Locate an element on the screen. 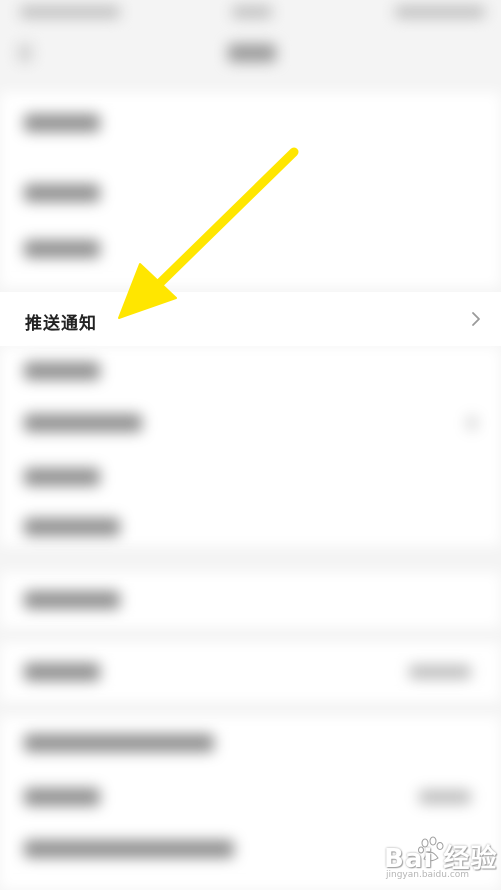  watermark-url: jingyan.baidu.com is located at coordinates (428, 875).